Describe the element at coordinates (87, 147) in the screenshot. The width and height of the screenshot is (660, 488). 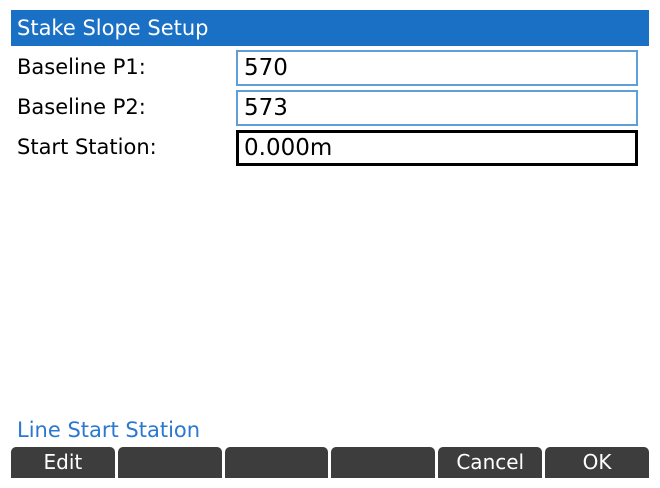
I see `start-station-label: Start Station:` at that location.